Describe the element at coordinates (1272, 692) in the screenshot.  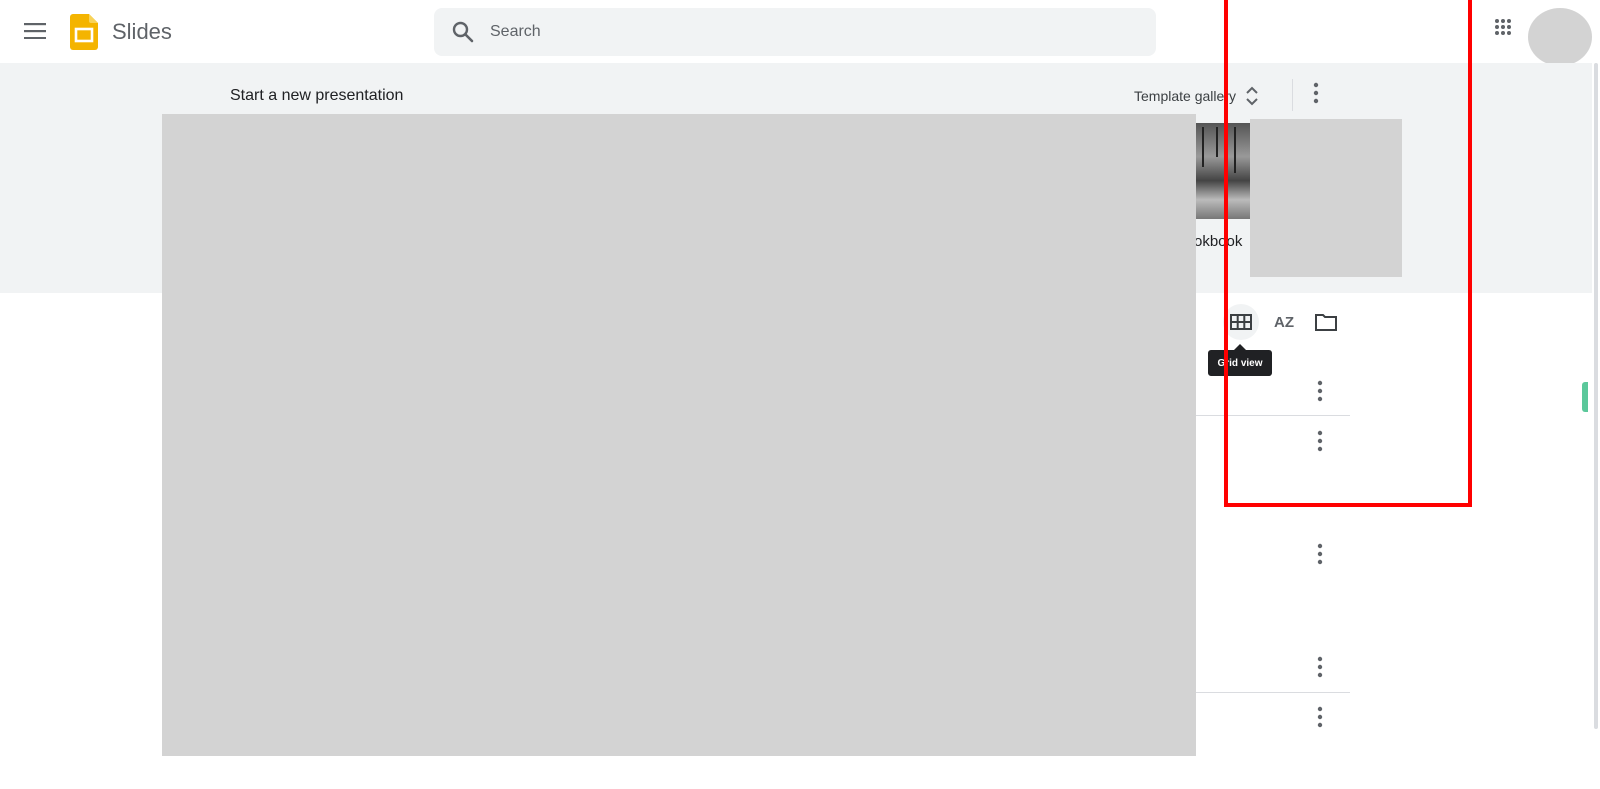
I see `row-divider` at that location.